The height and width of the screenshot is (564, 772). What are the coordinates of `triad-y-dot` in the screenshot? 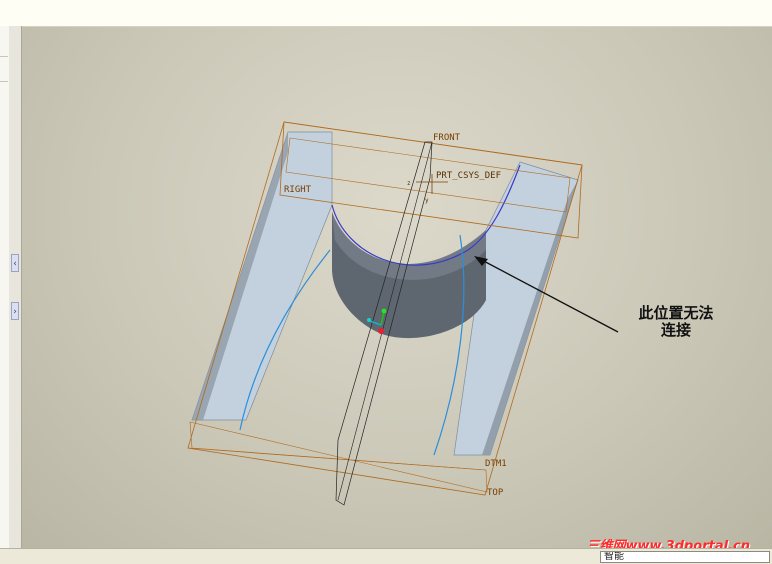 It's located at (384, 311).